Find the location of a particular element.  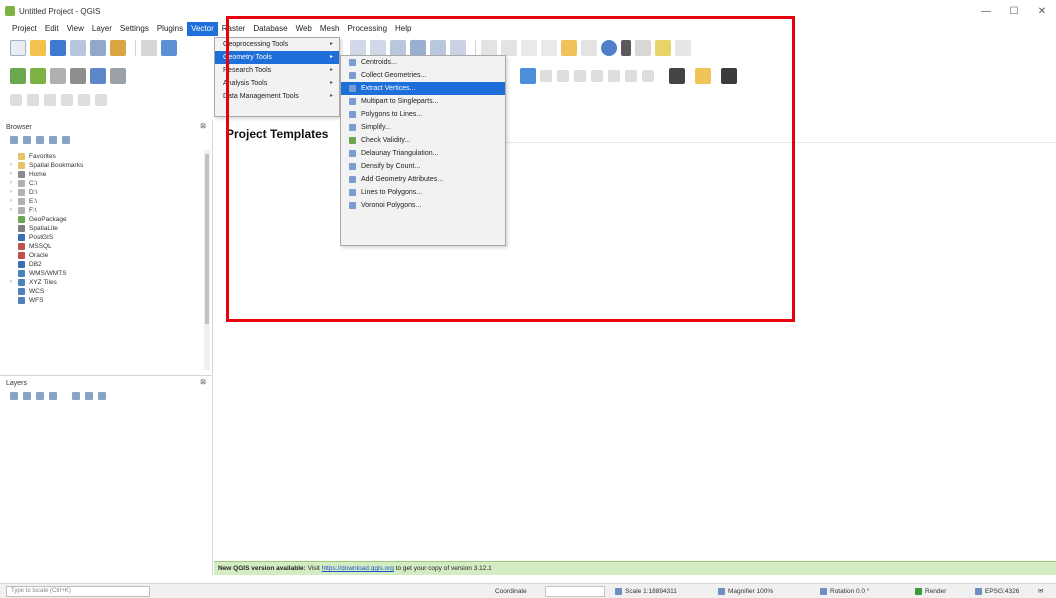

rotation-widget: Rotation 0.0 ° is located at coordinates (844, 591).